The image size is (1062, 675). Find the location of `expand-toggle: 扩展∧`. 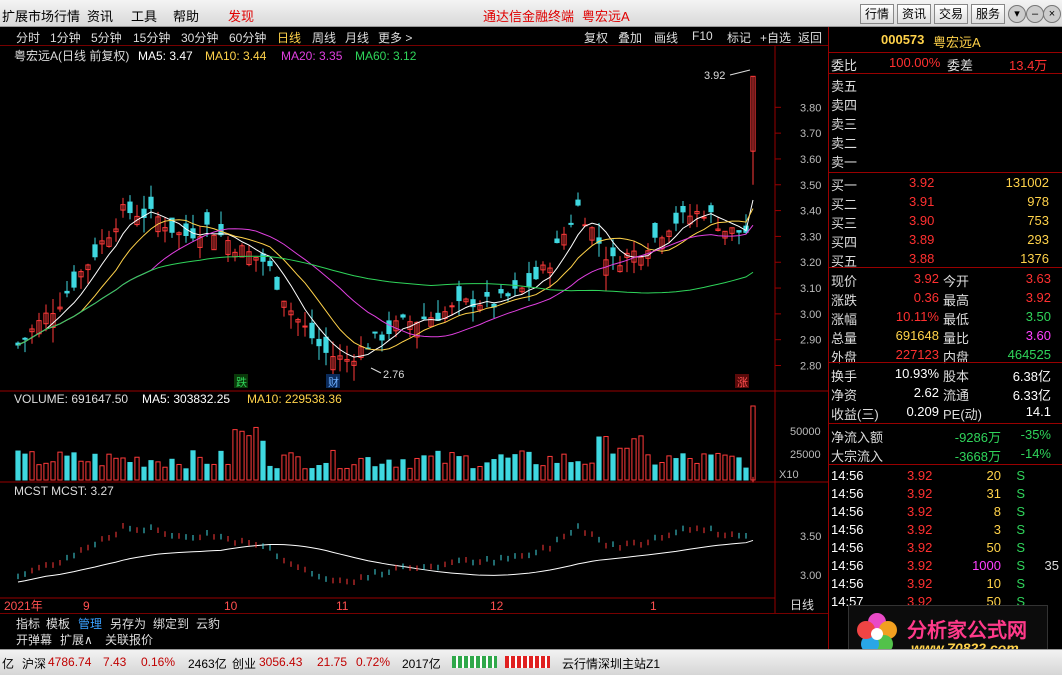

expand-toggle: 扩展∧ is located at coordinates (76, 639).